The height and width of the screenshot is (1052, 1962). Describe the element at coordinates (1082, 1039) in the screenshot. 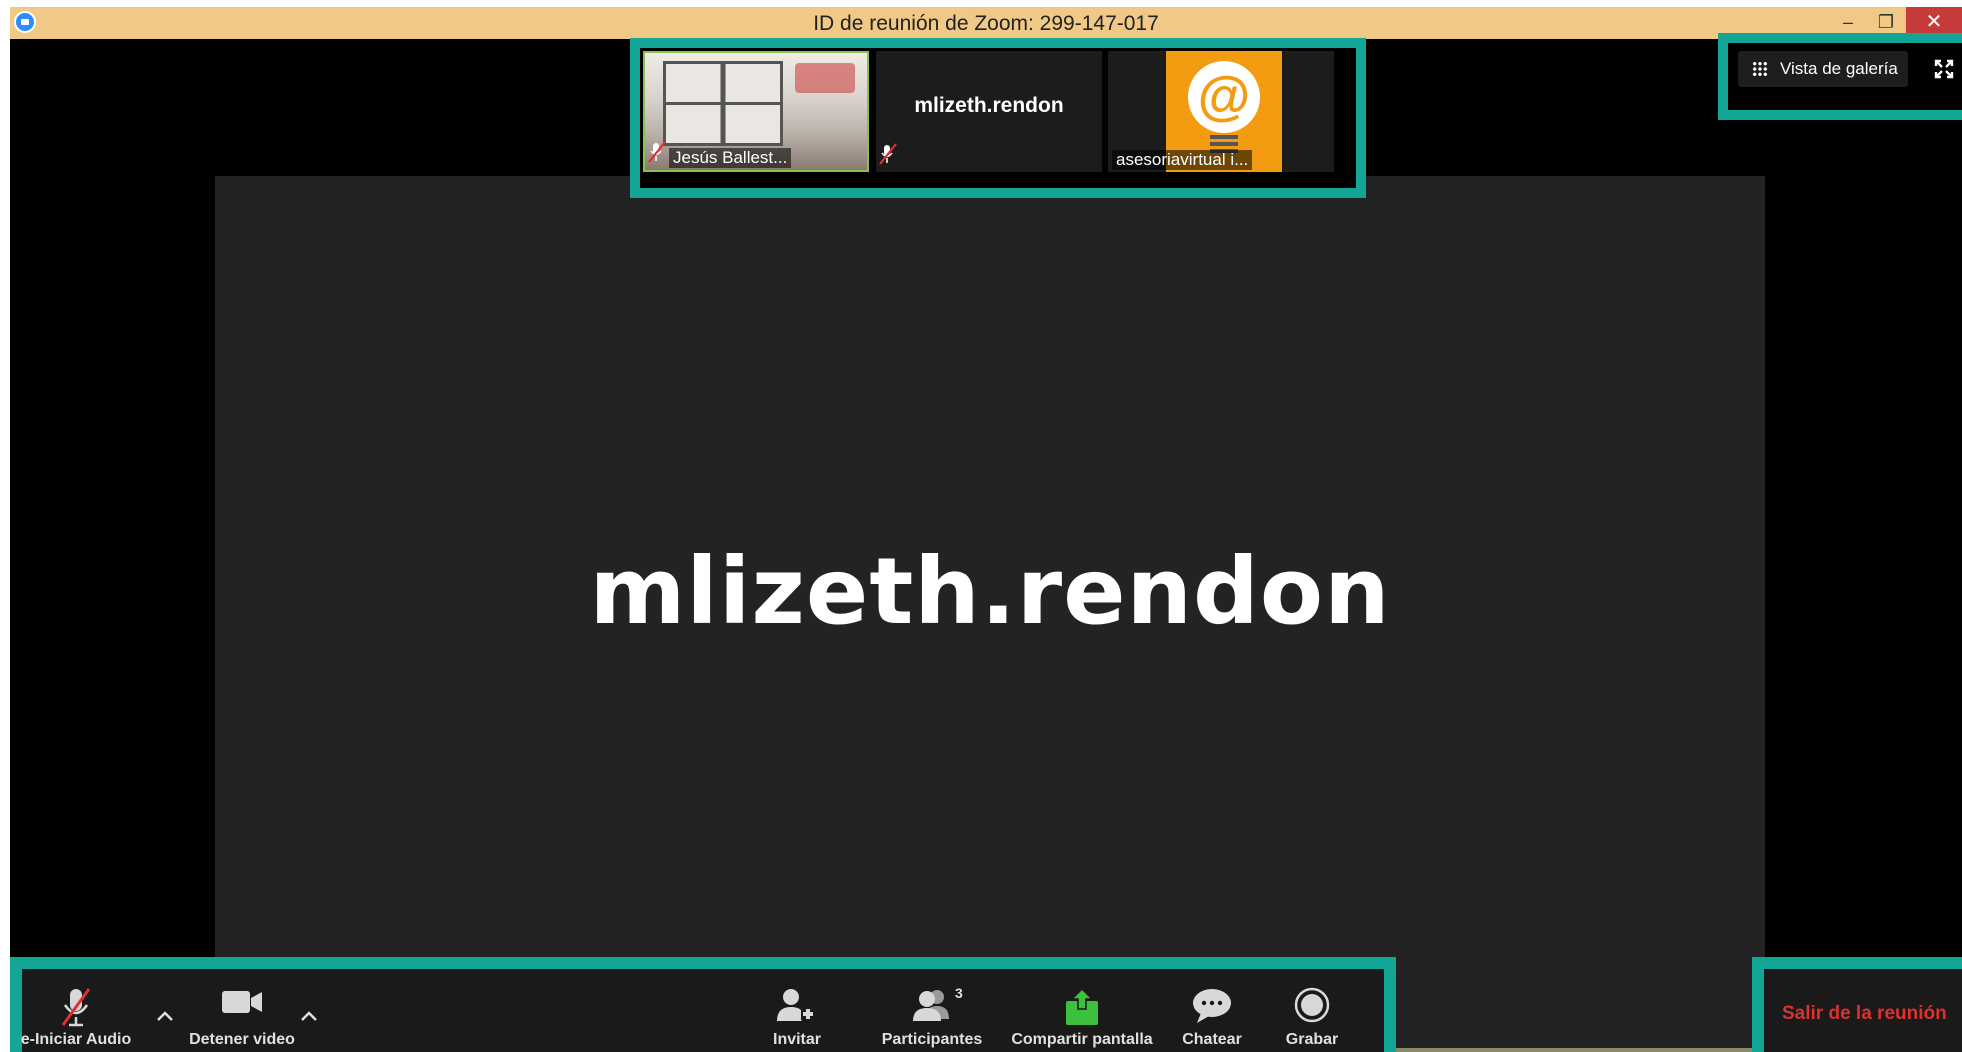

I see `share-screen-label: Compartir pantalla` at that location.